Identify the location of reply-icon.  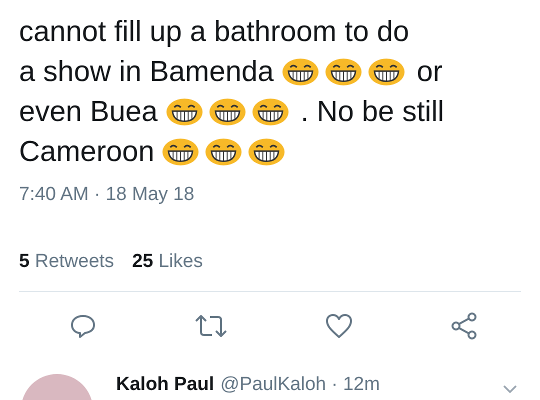
(83, 326).